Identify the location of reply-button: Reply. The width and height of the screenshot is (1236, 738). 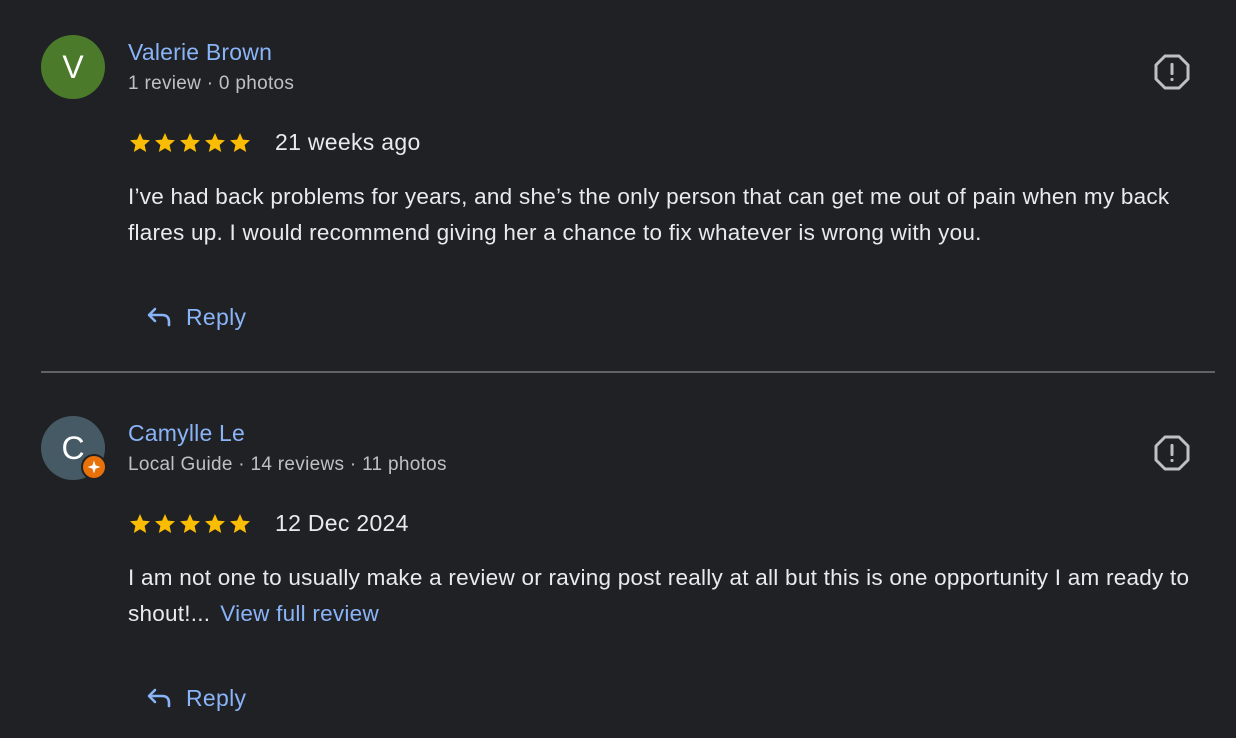
(196, 698).